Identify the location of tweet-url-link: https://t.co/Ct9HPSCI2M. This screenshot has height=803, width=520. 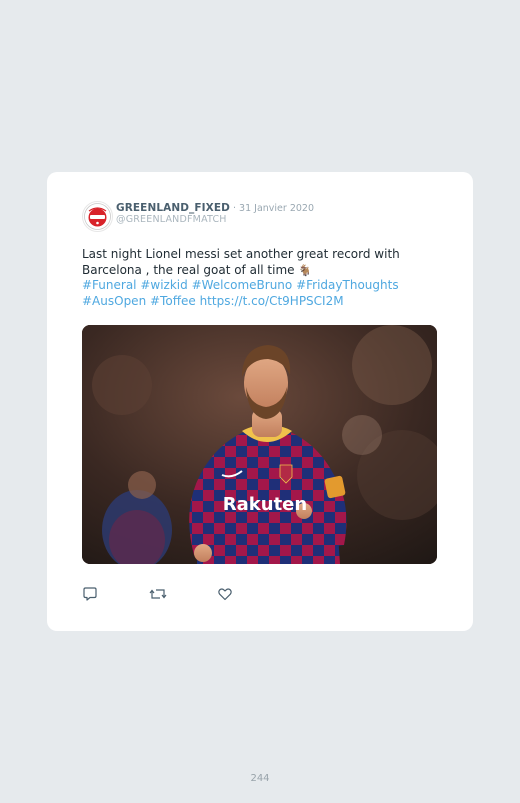
(272, 301).